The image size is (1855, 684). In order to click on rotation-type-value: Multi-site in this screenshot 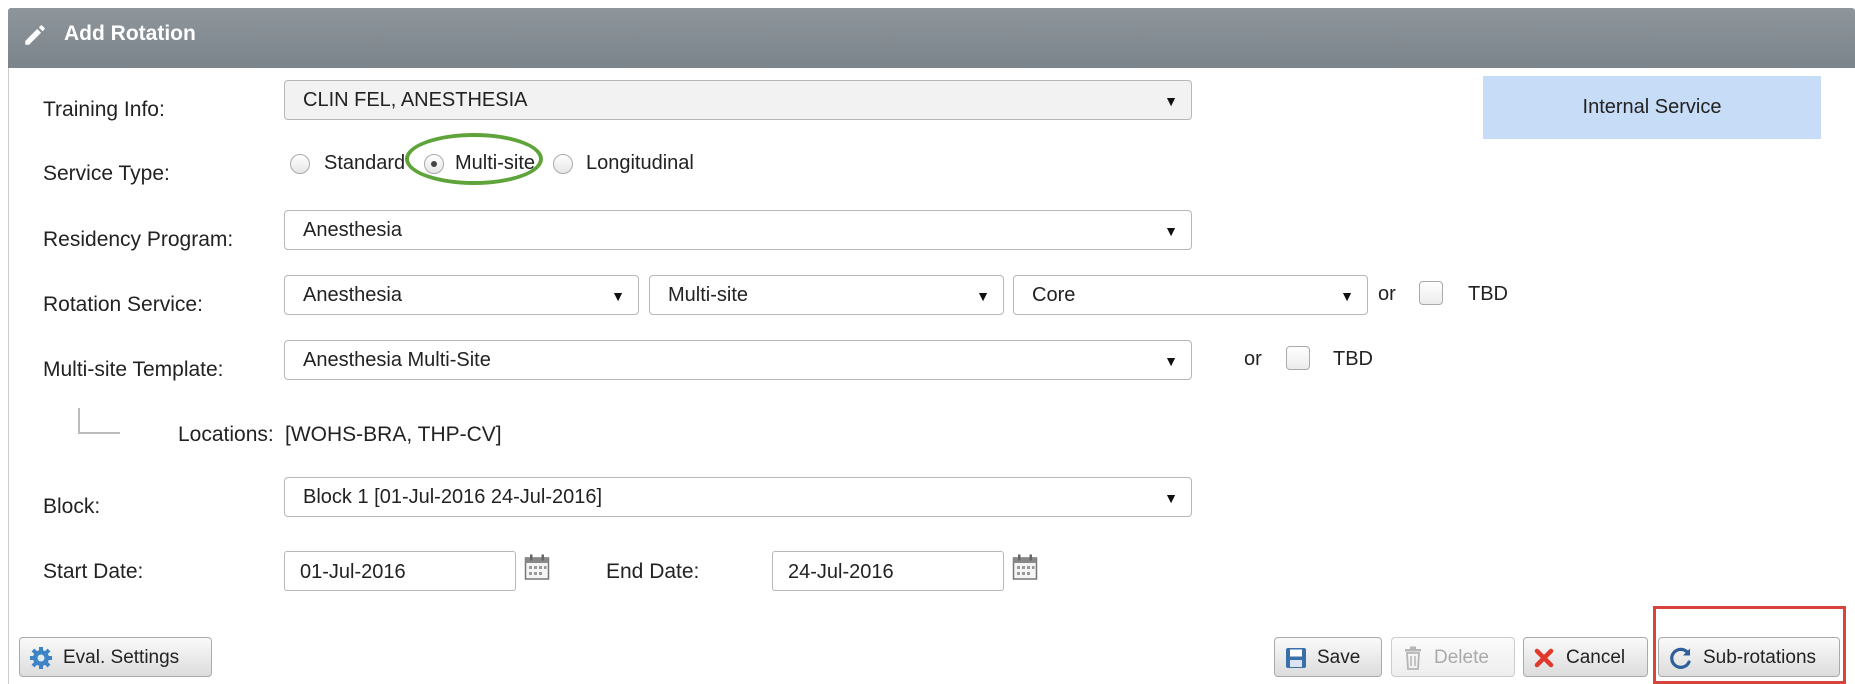, I will do `click(708, 295)`.